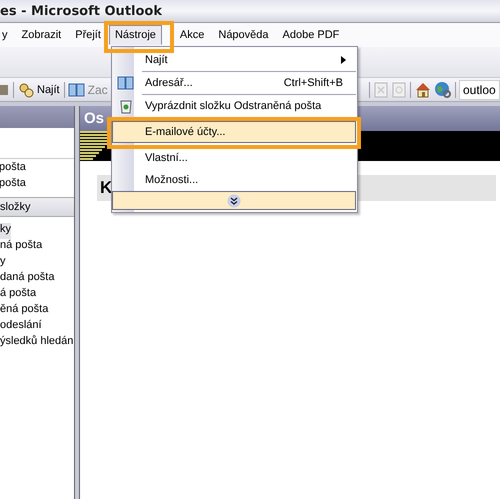  I want to click on window-title: es - Microsoft Outlook, so click(81, 11).